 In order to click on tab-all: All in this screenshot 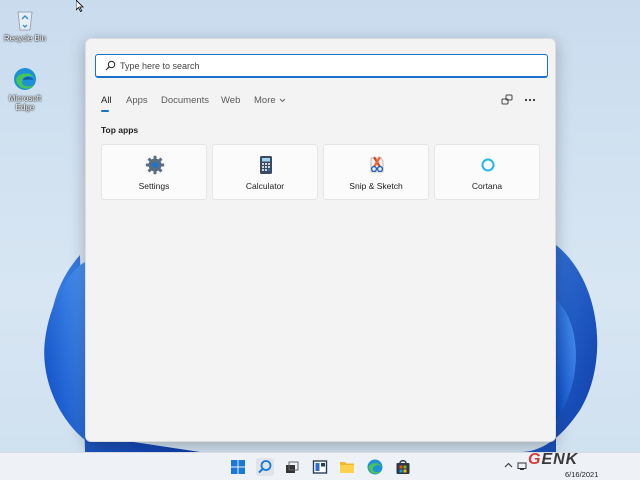, I will do `click(106, 100)`.